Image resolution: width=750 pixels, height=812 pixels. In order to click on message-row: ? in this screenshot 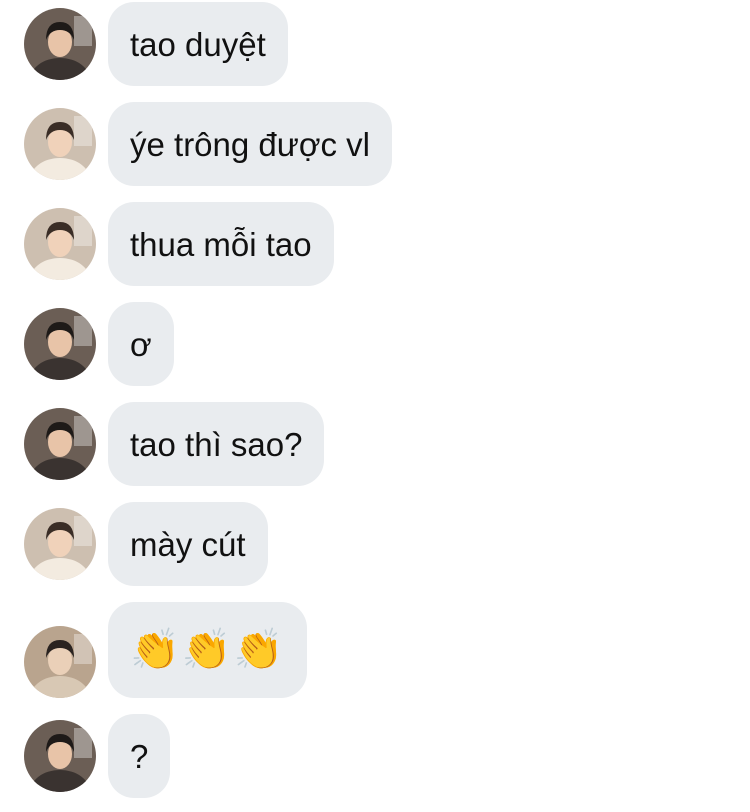, I will do `click(375, 756)`.